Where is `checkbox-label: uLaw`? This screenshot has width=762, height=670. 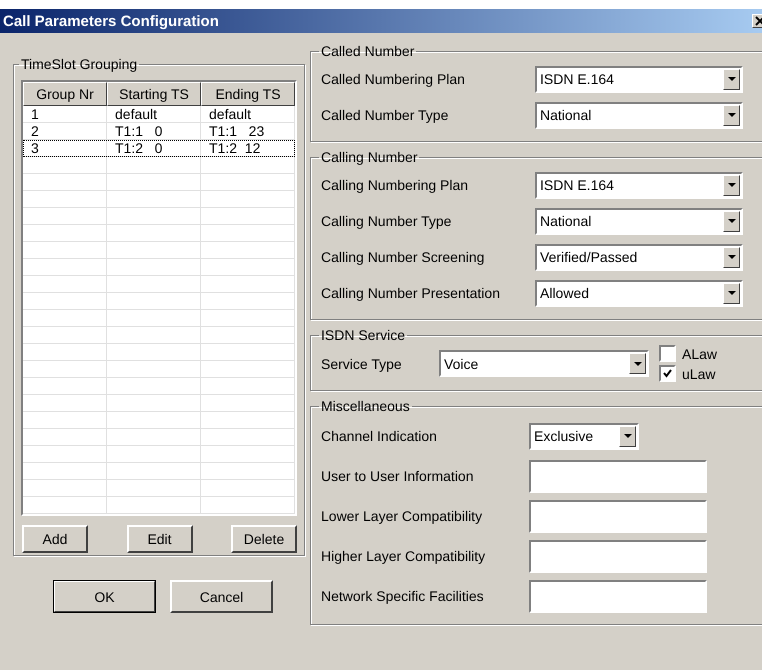 checkbox-label: uLaw is located at coordinates (699, 374).